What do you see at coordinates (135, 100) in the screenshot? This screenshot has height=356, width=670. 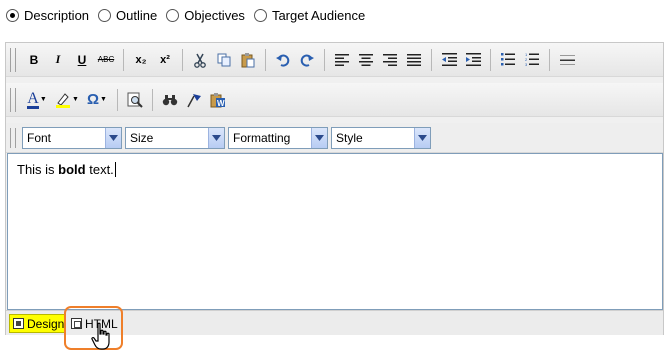 I see `preview-icon` at bounding box center [135, 100].